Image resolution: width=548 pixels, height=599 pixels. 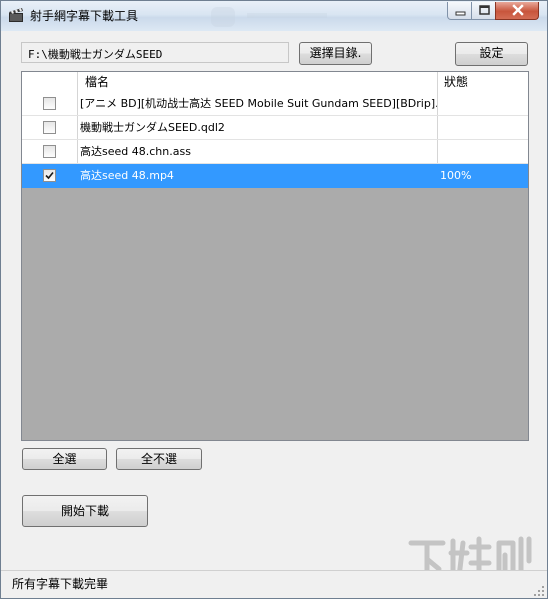 I want to click on maximize-button, so click(x=483, y=11).